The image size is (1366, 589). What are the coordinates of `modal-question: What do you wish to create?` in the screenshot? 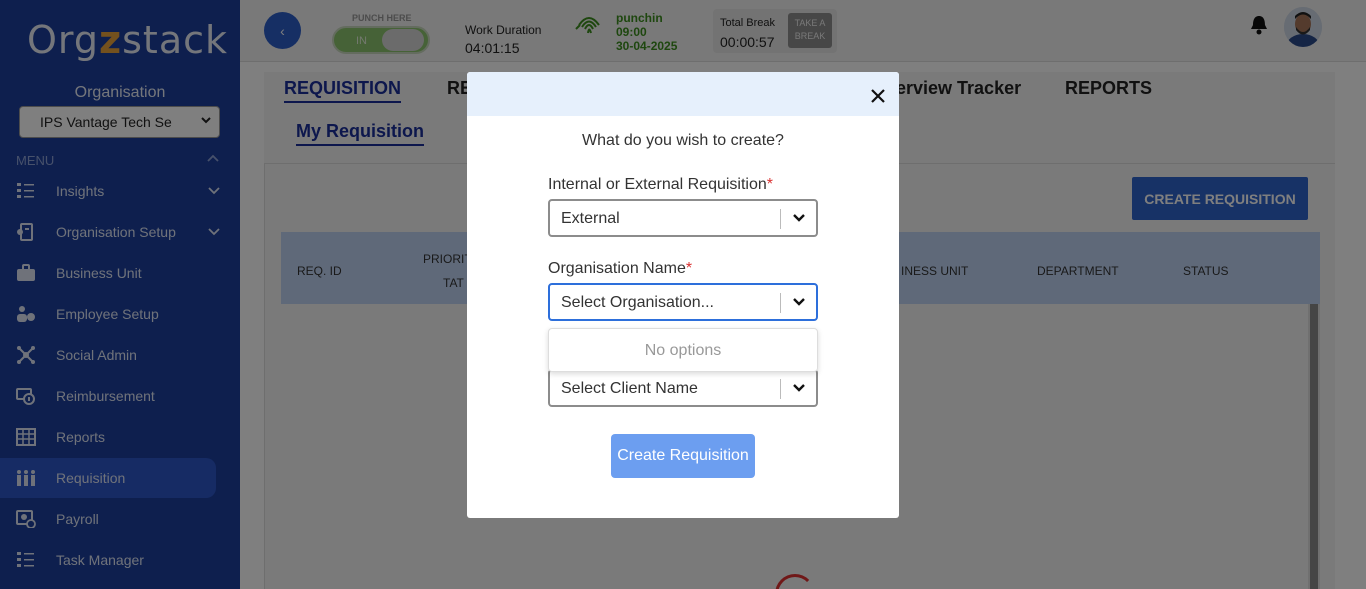 It's located at (683, 140).